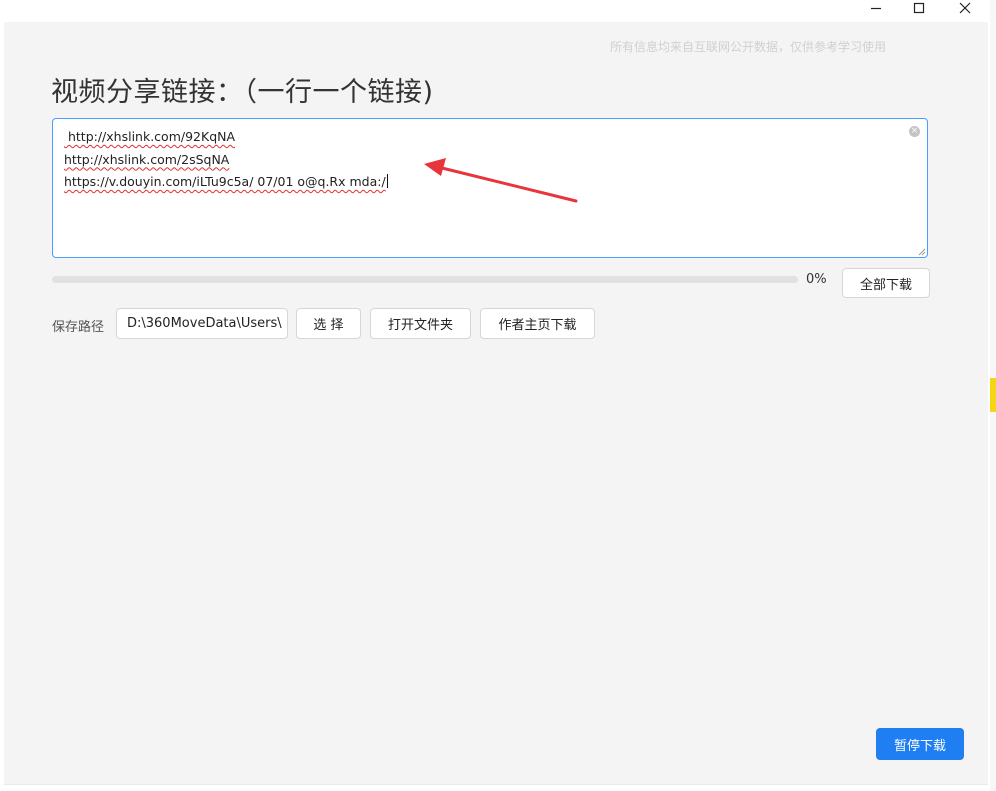 This screenshot has width=996, height=791. I want to click on resize-grip-icon, so click(922, 252).